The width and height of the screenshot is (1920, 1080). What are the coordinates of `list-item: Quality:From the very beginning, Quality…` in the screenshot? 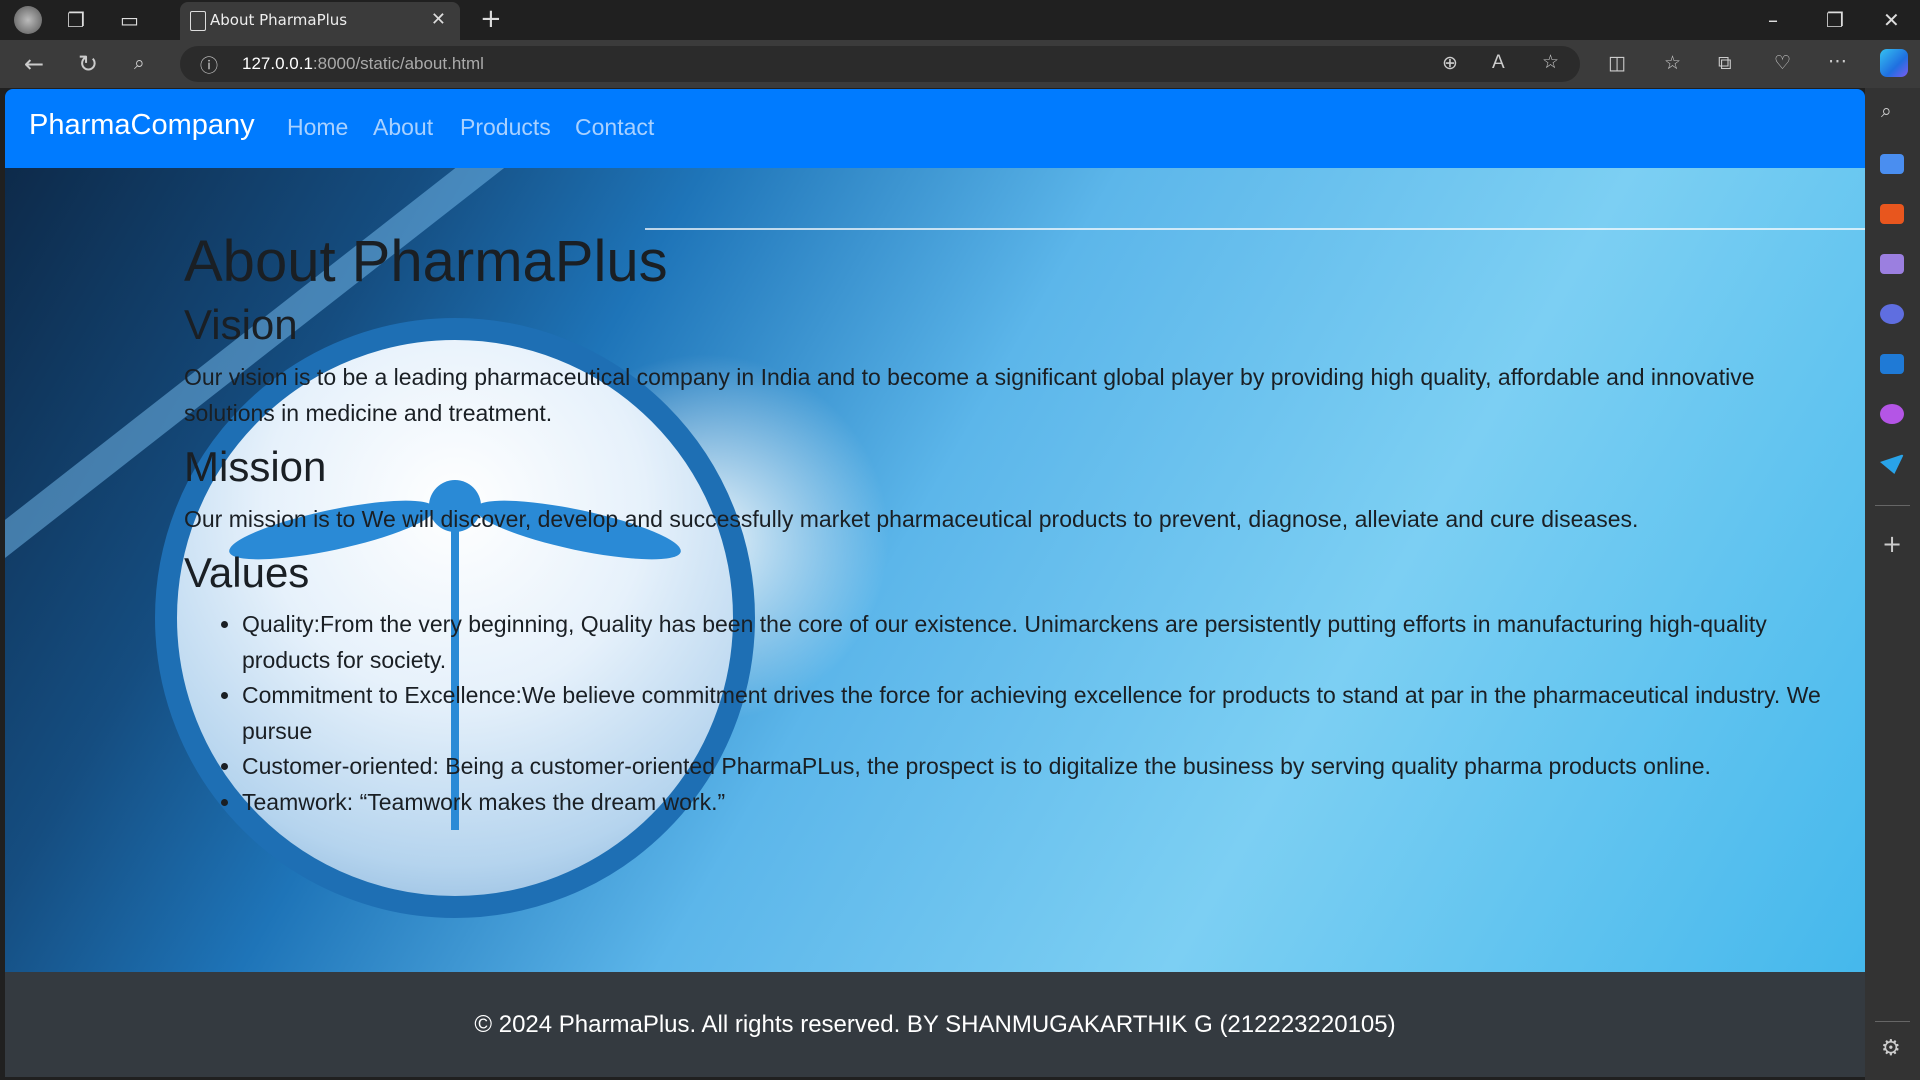 It's located at (1038, 642).